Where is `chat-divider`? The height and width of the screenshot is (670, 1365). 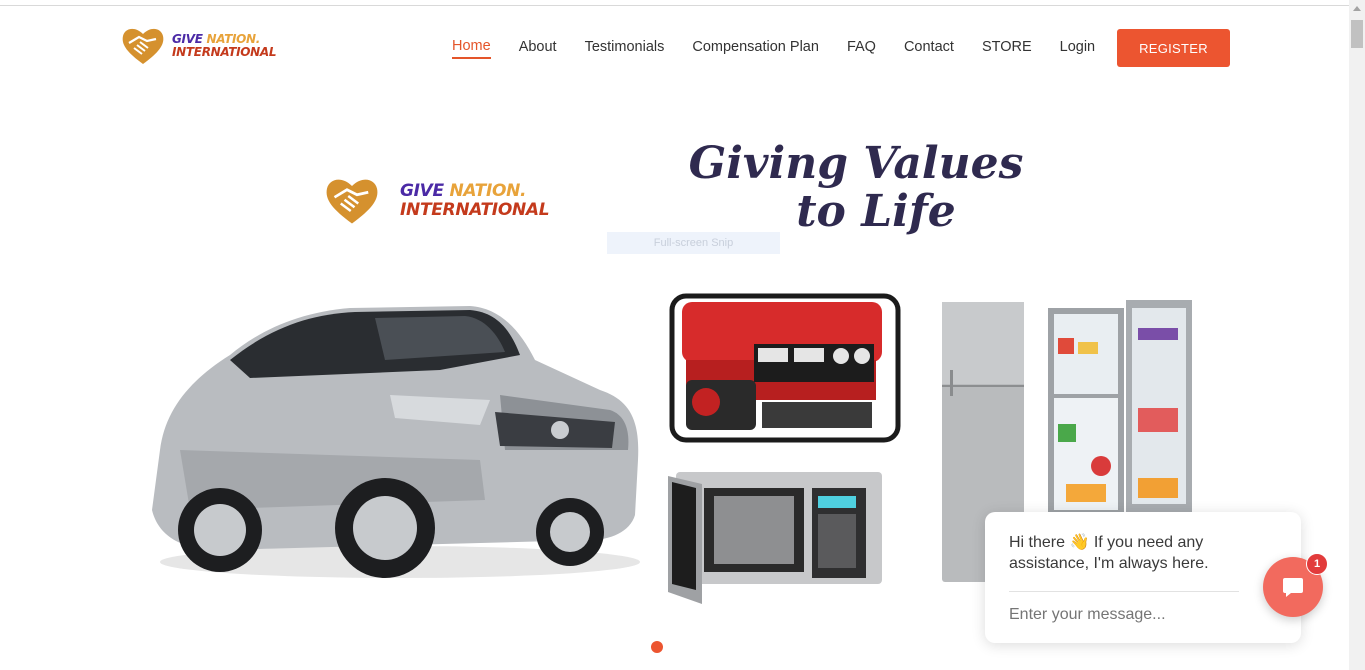 chat-divider is located at coordinates (1124, 591).